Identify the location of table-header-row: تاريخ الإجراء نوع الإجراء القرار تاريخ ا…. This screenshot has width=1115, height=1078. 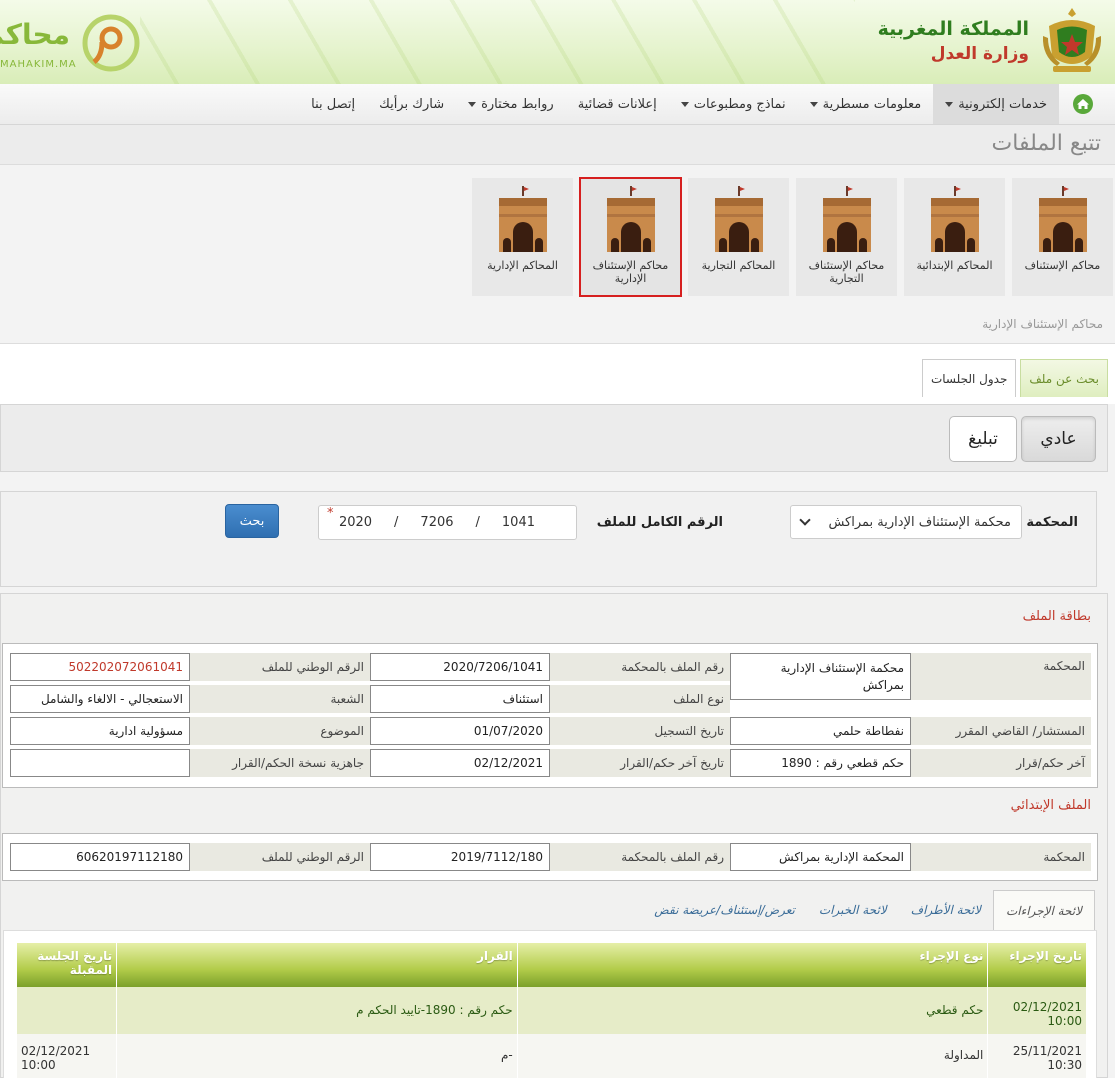
(550, 965).